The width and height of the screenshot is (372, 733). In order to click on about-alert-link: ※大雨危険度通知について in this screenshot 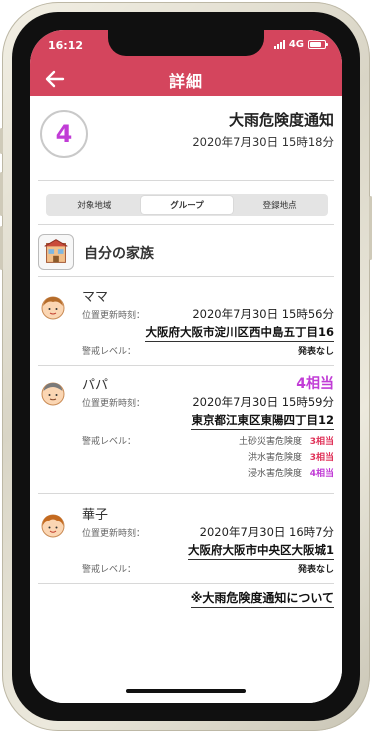, I will do `click(262, 598)`.